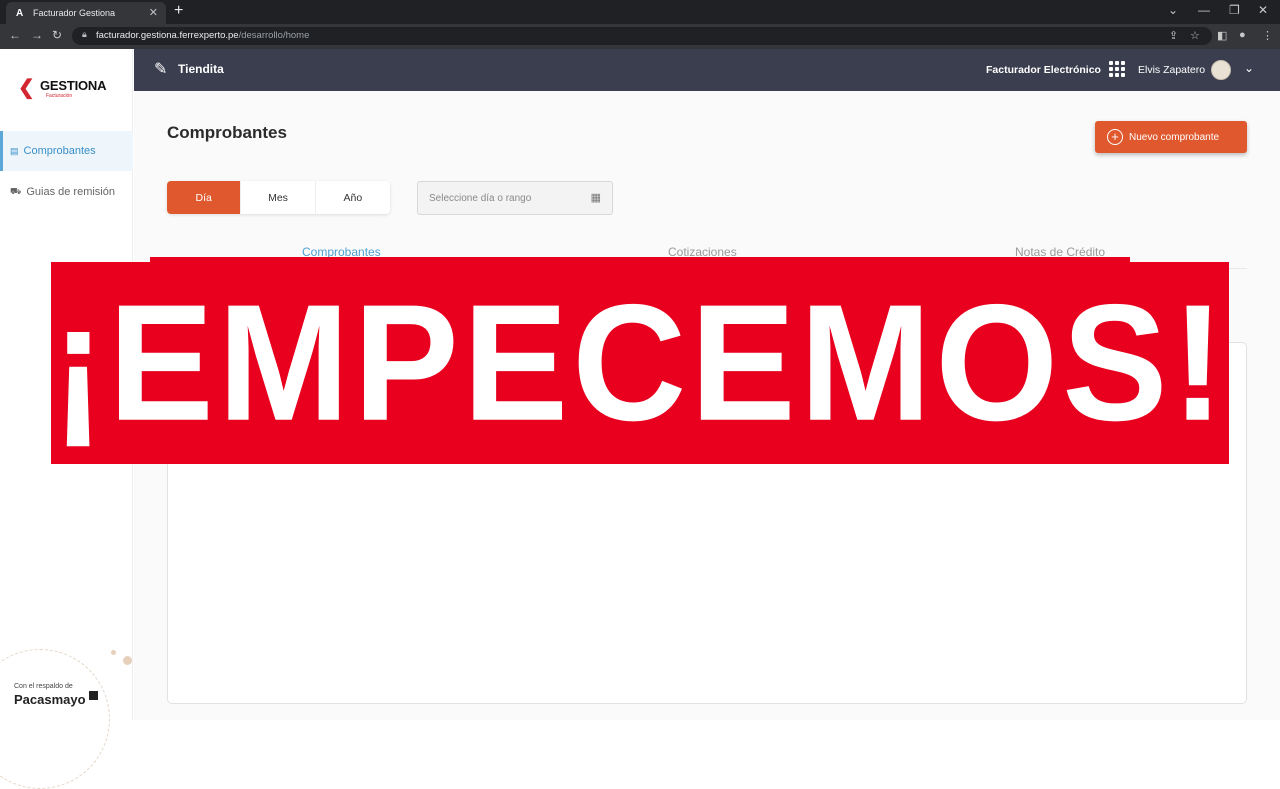  I want to click on new-tab-icon: +, so click(178, 11).